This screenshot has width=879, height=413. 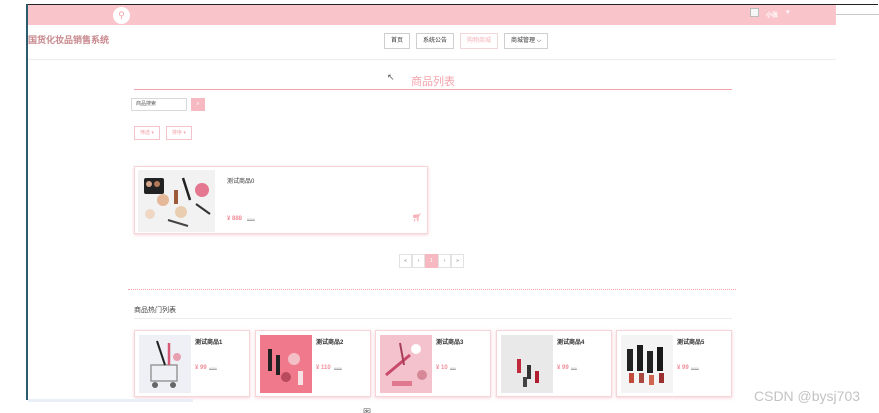 What do you see at coordinates (435, 41) in the screenshot?
I see `nav-item-announcements: 系统公告` at bounding box center [435, 41].